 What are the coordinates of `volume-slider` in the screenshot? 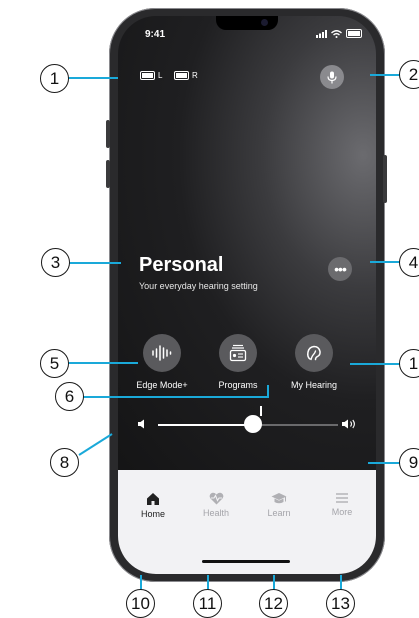 It's located at (247, 419).